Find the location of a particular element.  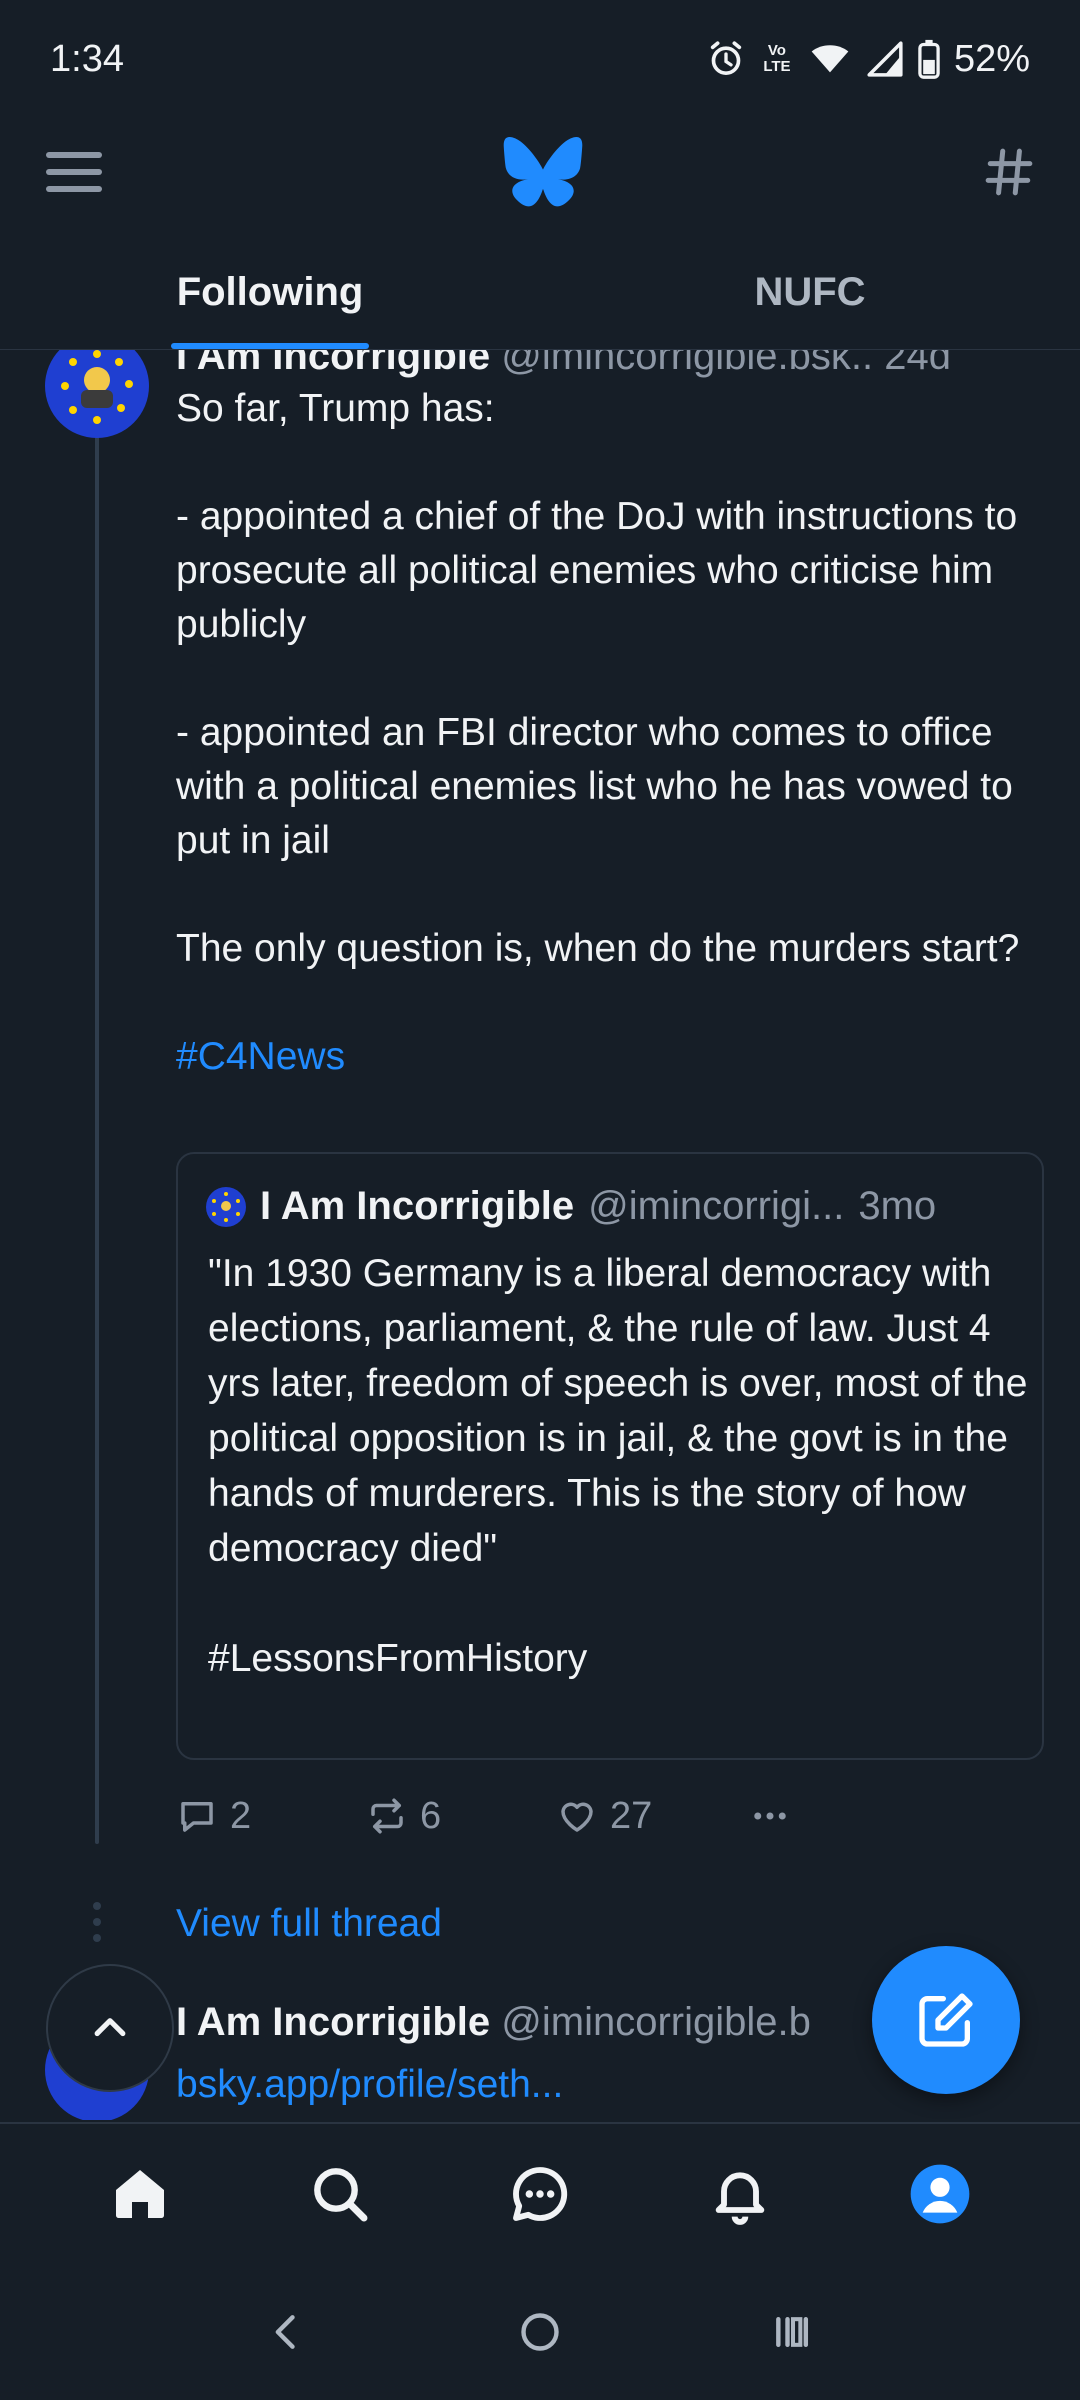

feed-tabs: Following NUFC is located at coordinates (540, 293).